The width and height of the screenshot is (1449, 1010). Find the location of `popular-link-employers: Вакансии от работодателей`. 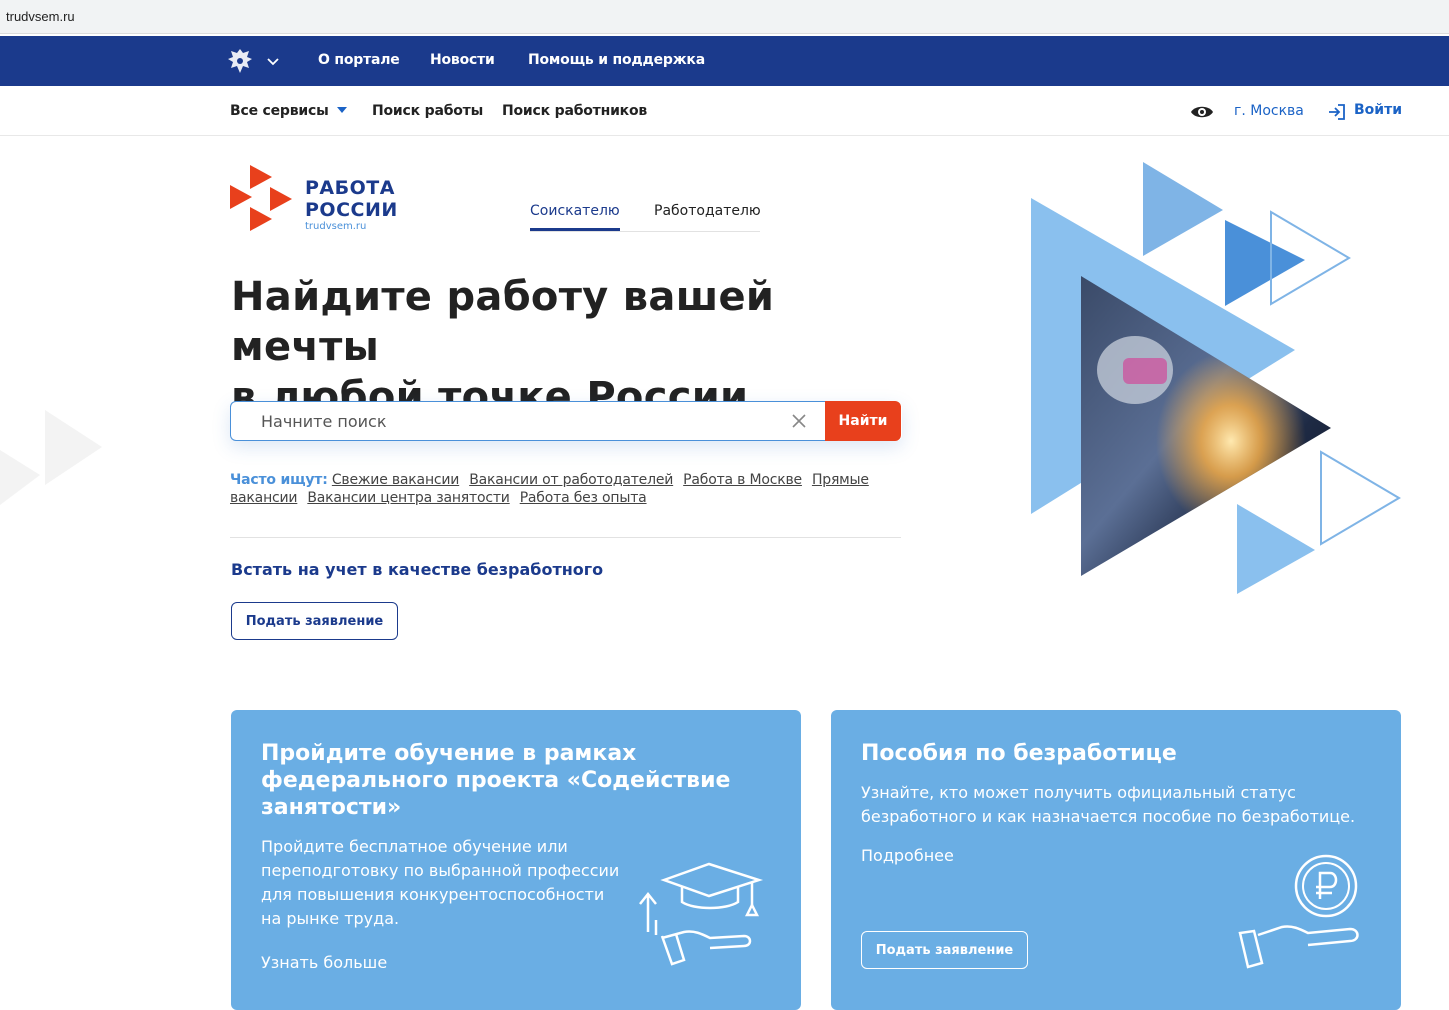

popular-link-employers: Вакансии от работодателей is located at coordinates (571, 480).